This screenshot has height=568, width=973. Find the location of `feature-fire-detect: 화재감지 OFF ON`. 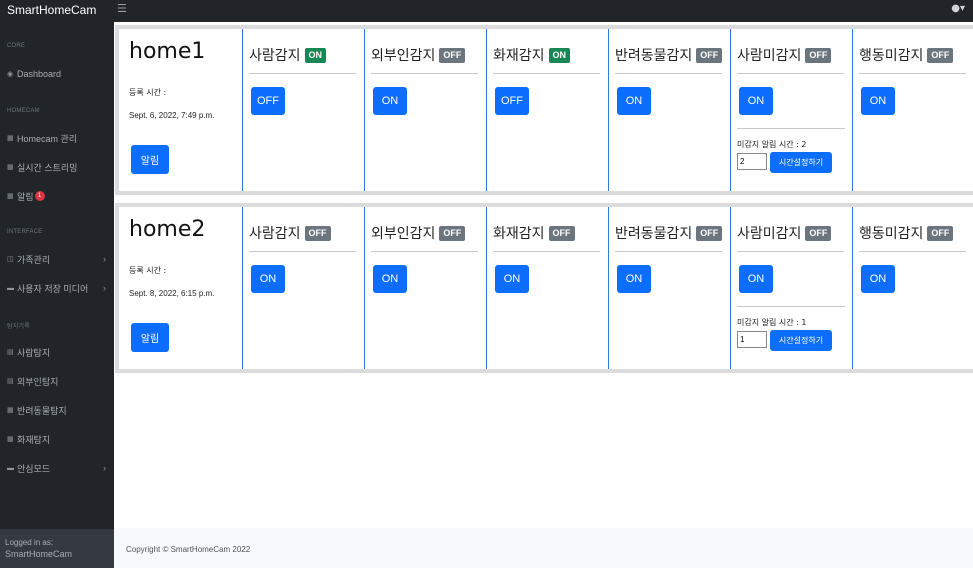

feature-fire-detect: 화재감지 OFF ON is located at coordinates (548, 288).